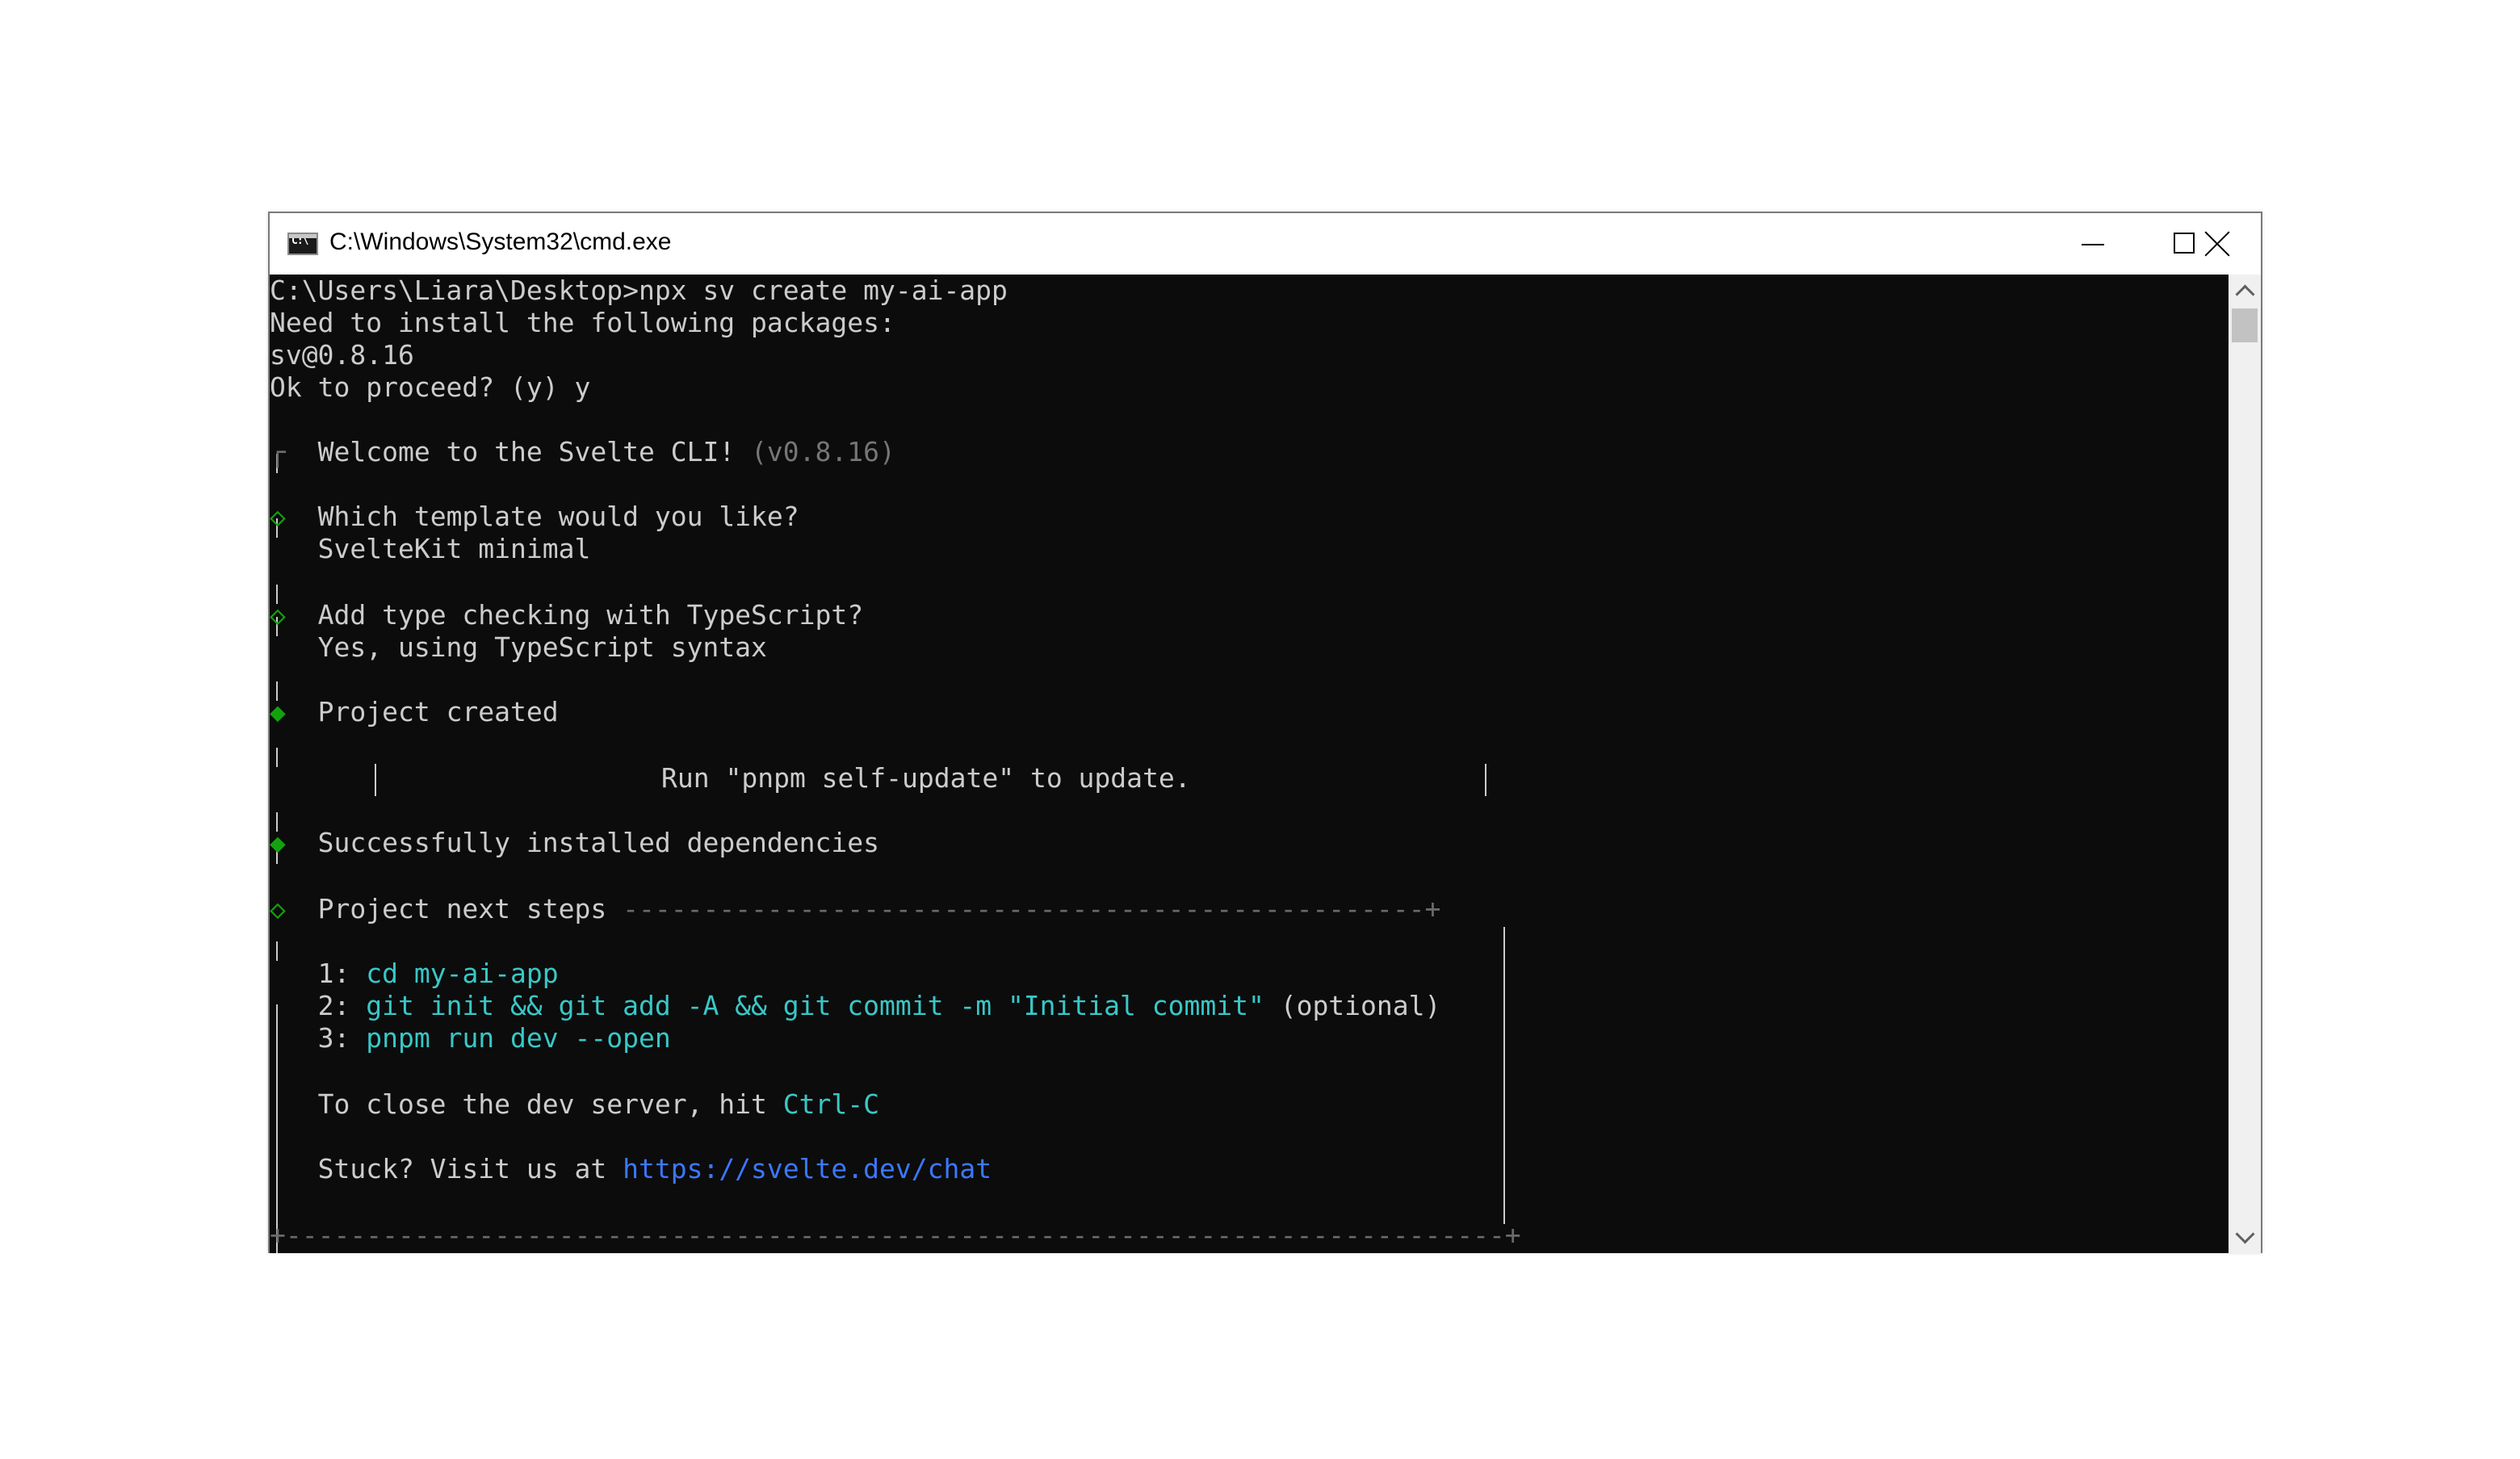 Image resolution: width=2520 pixels, height=1459 pixels. Describe the element at coordinates (582, 323) in the screenshot. I see `console-line: Need to install the following packages:` at that location.